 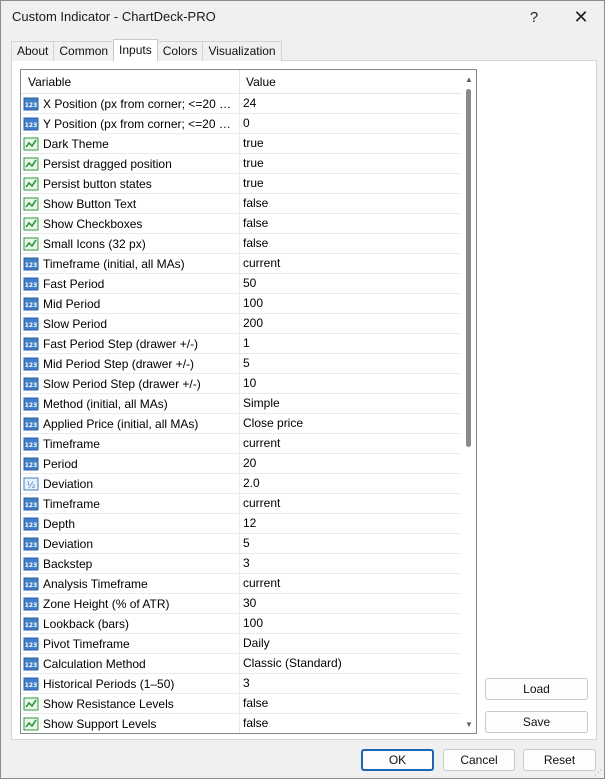 I want to click on value-cell: Daily, so click(x=350, y=643).